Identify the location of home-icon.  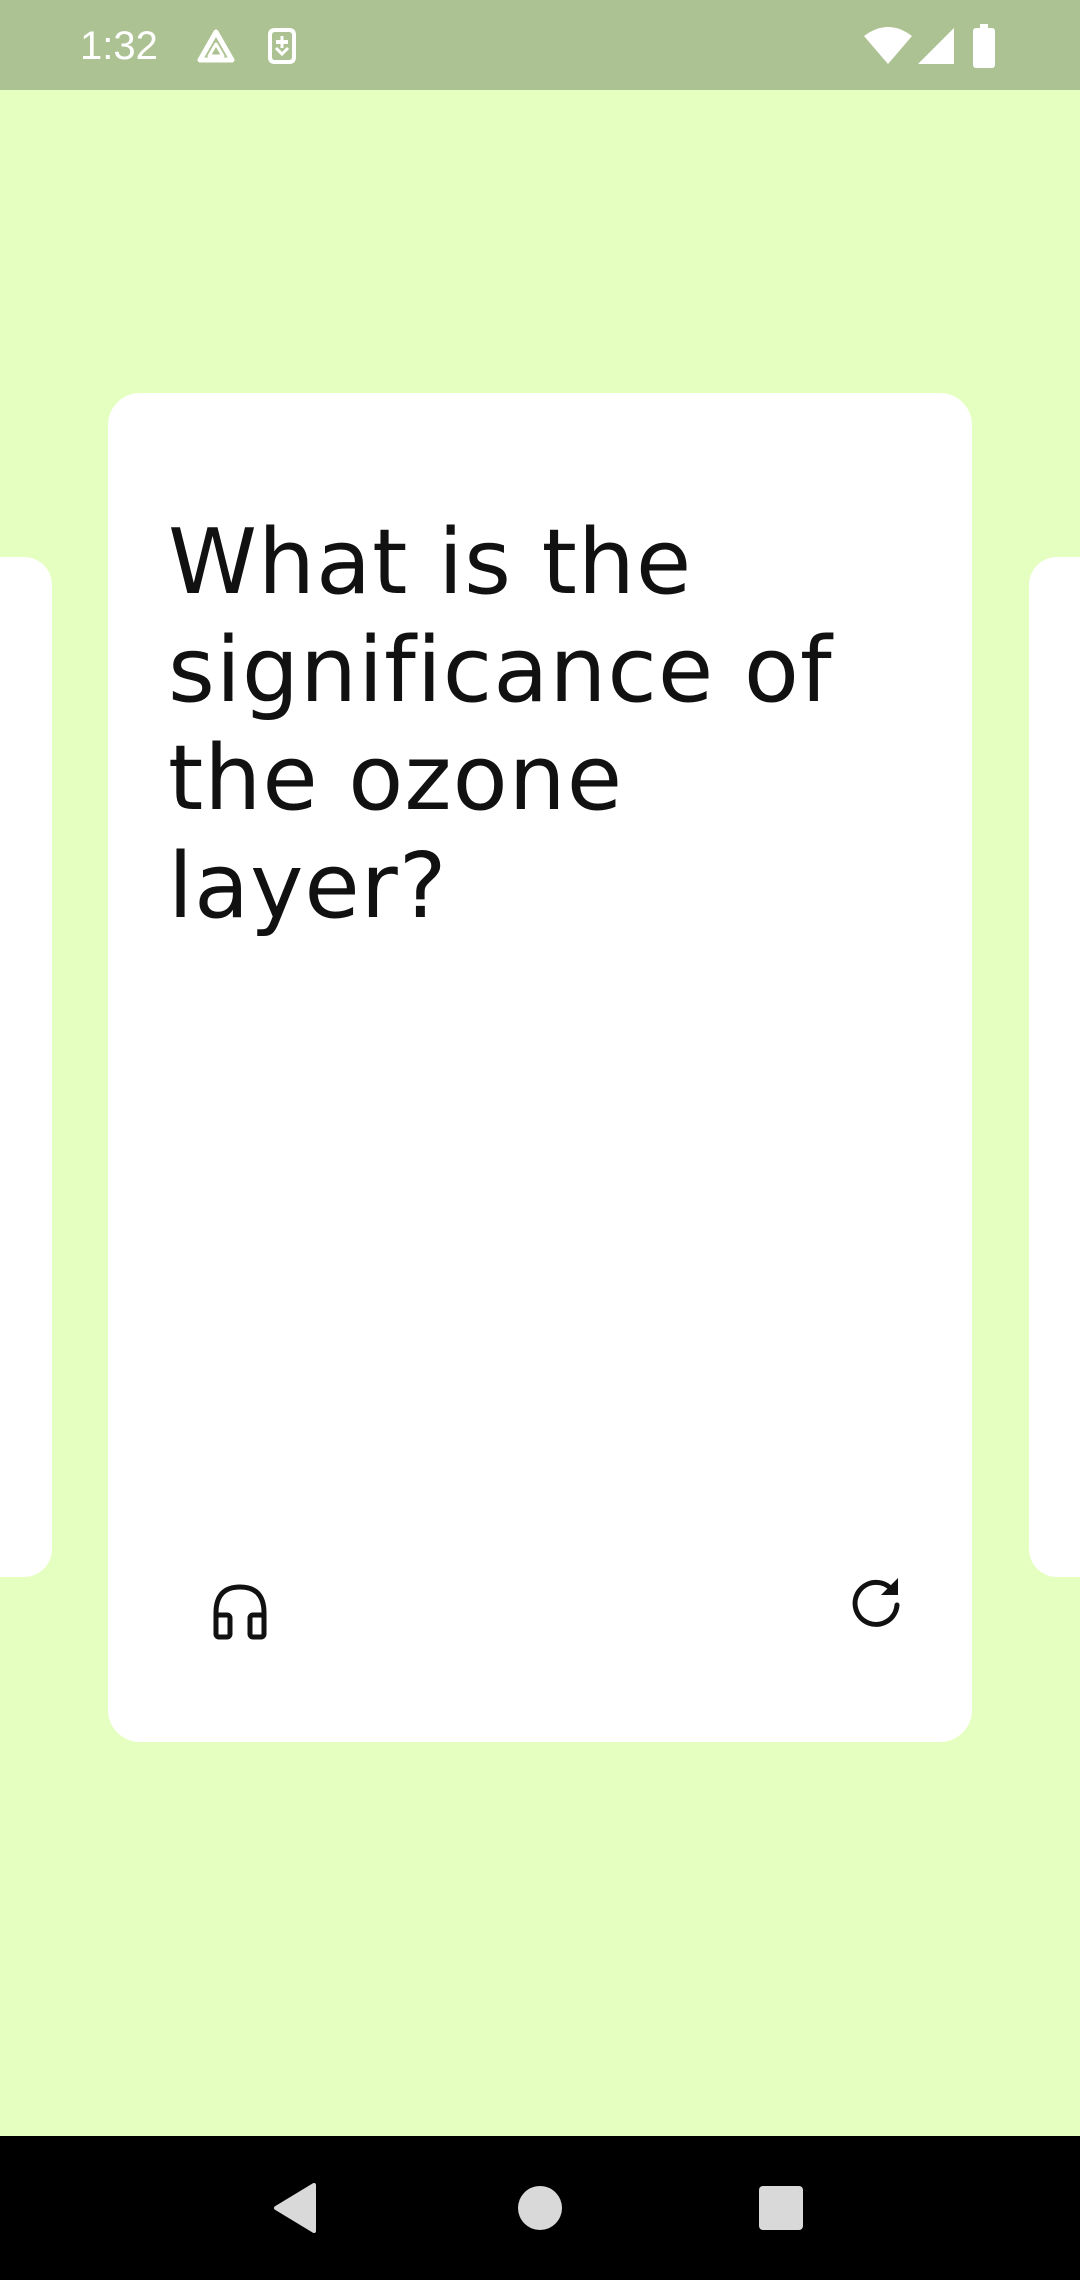
(540, 2208).